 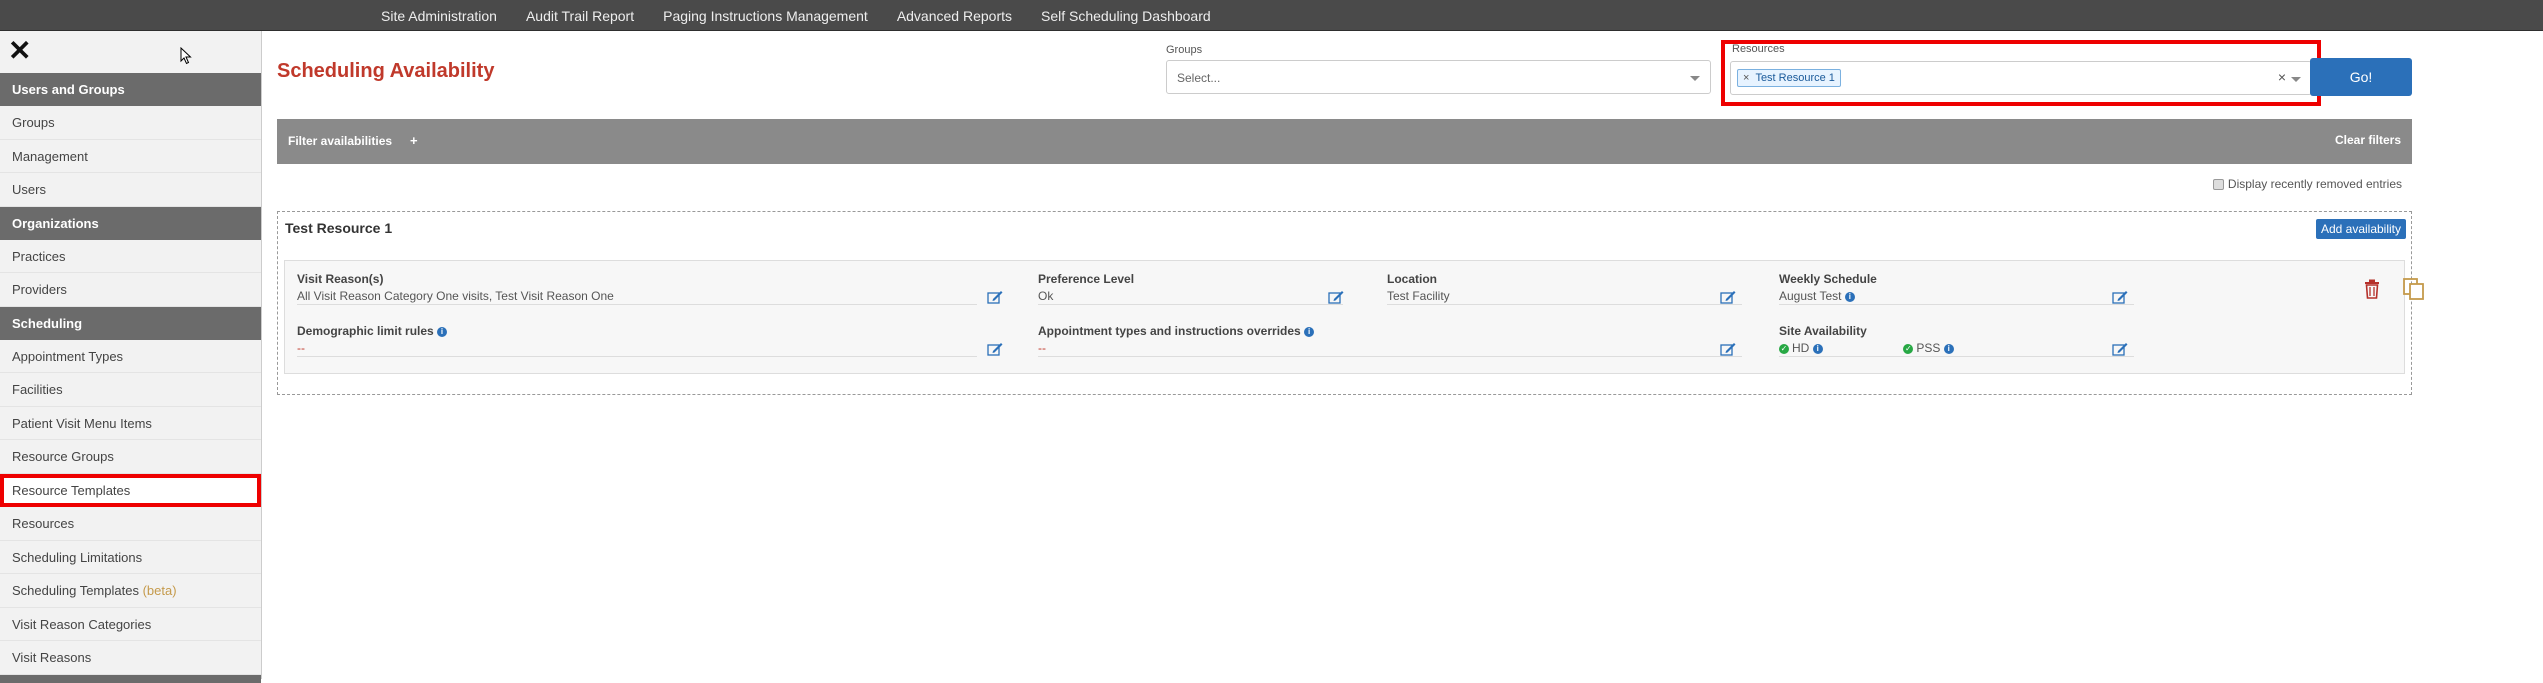 I want to click on sidebar-item-appointment-types: Appointment Types, so click(x=130, y=356).